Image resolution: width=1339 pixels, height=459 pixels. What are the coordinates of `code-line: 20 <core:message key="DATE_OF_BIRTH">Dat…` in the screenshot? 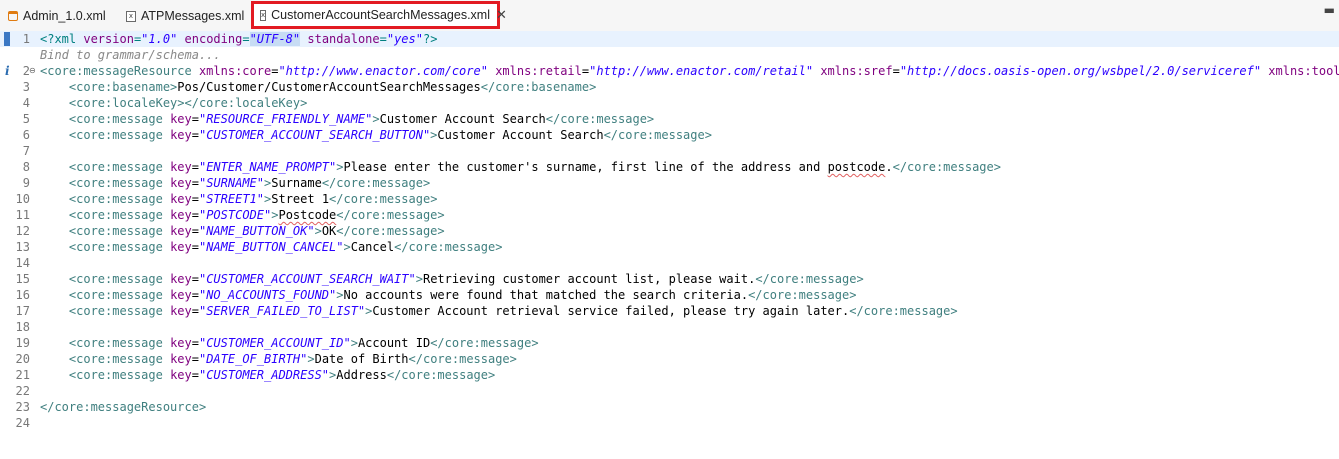 It's located at (669, 359).